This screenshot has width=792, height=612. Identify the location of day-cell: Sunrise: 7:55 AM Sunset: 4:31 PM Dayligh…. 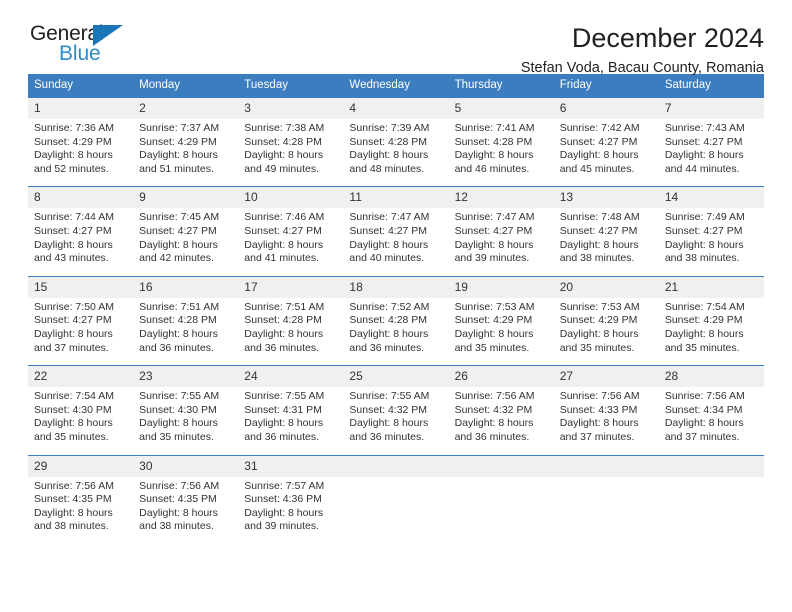
(291, 421).